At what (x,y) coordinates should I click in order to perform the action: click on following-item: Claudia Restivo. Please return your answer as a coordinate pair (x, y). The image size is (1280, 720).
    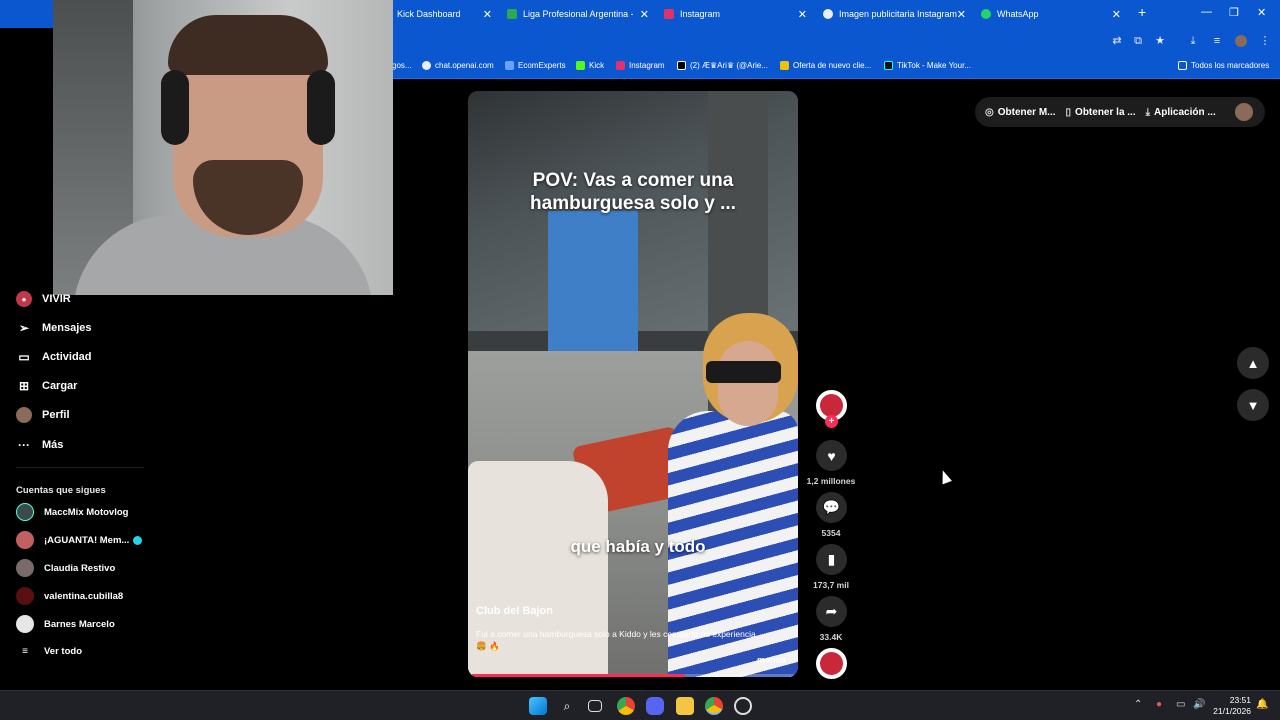
    Looking at the image, I should click on (65, 568).